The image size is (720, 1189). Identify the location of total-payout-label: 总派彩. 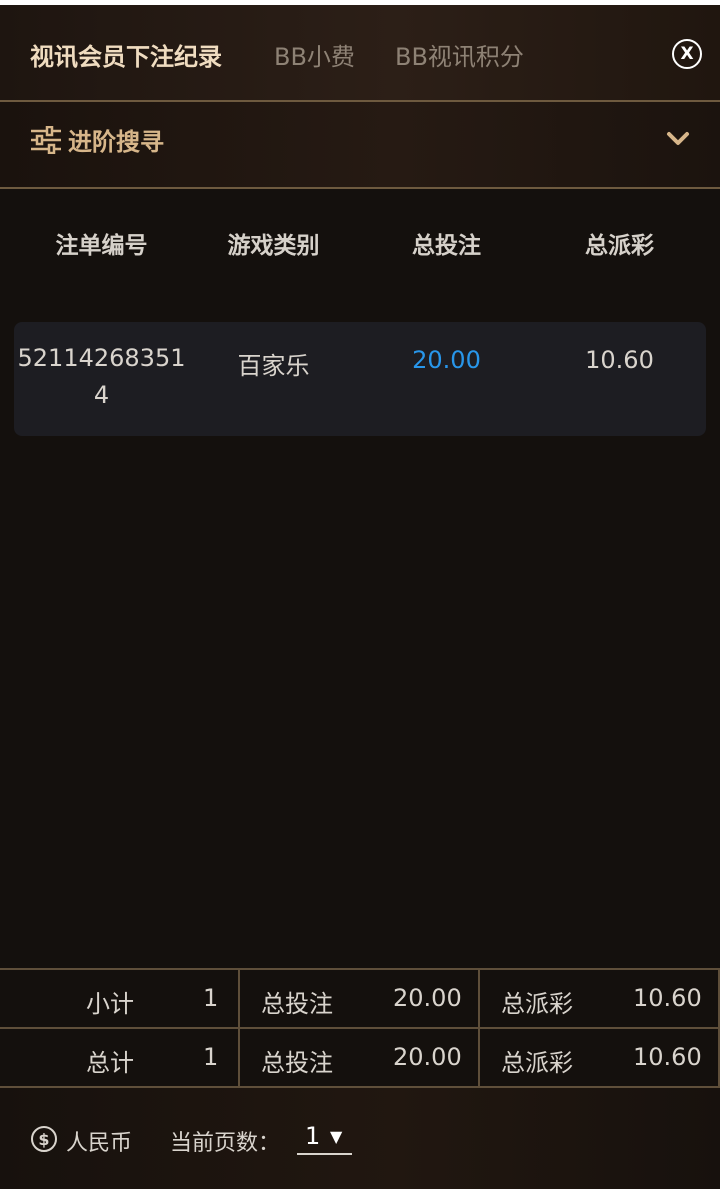
(537, 1063).